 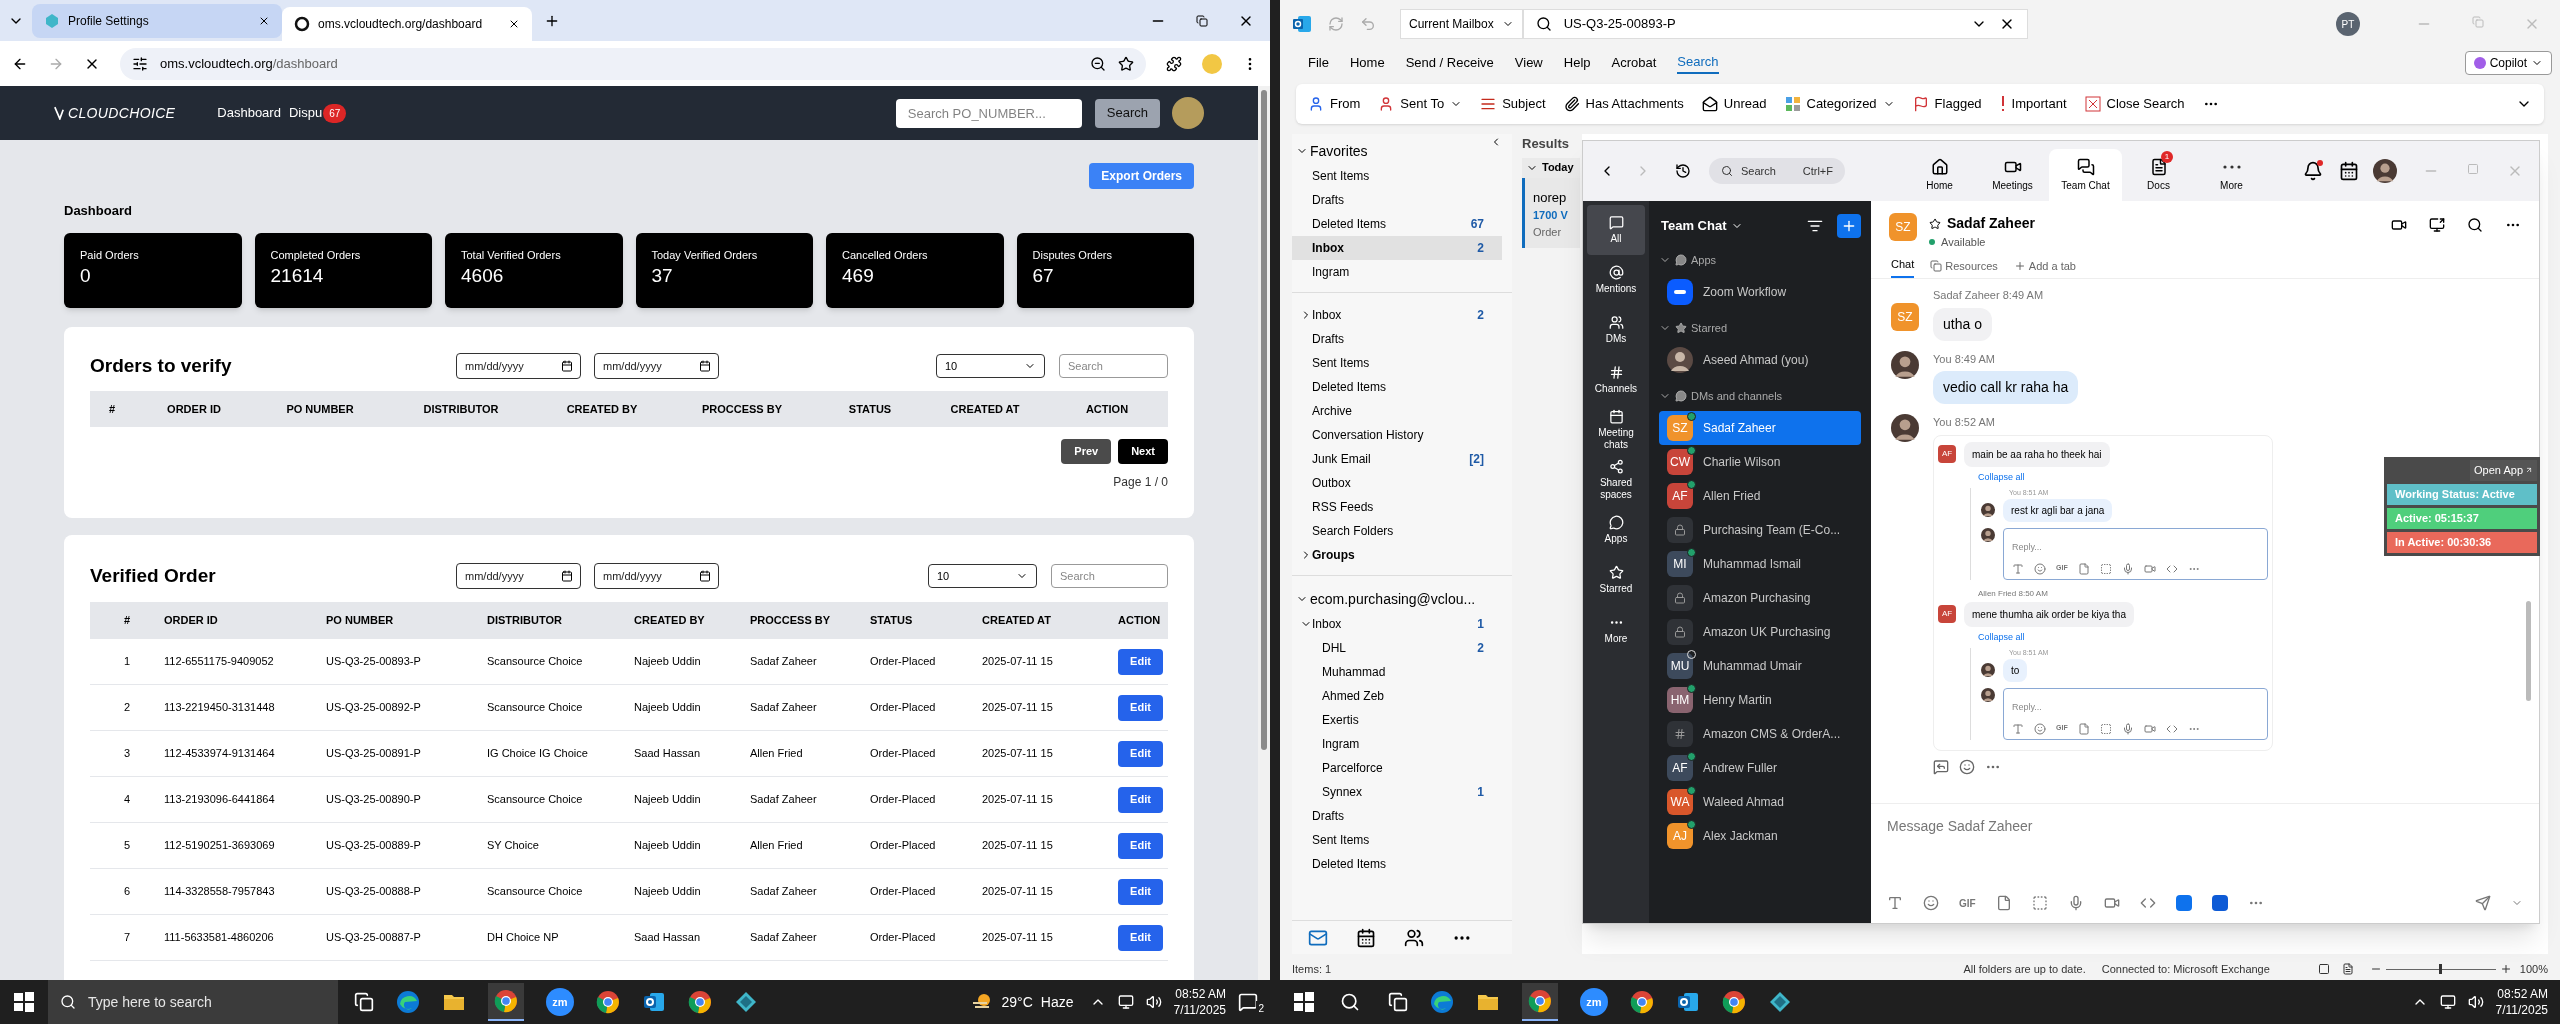 I want to click on folder-item: Junk Email [2], so click(x=1397, y=459).